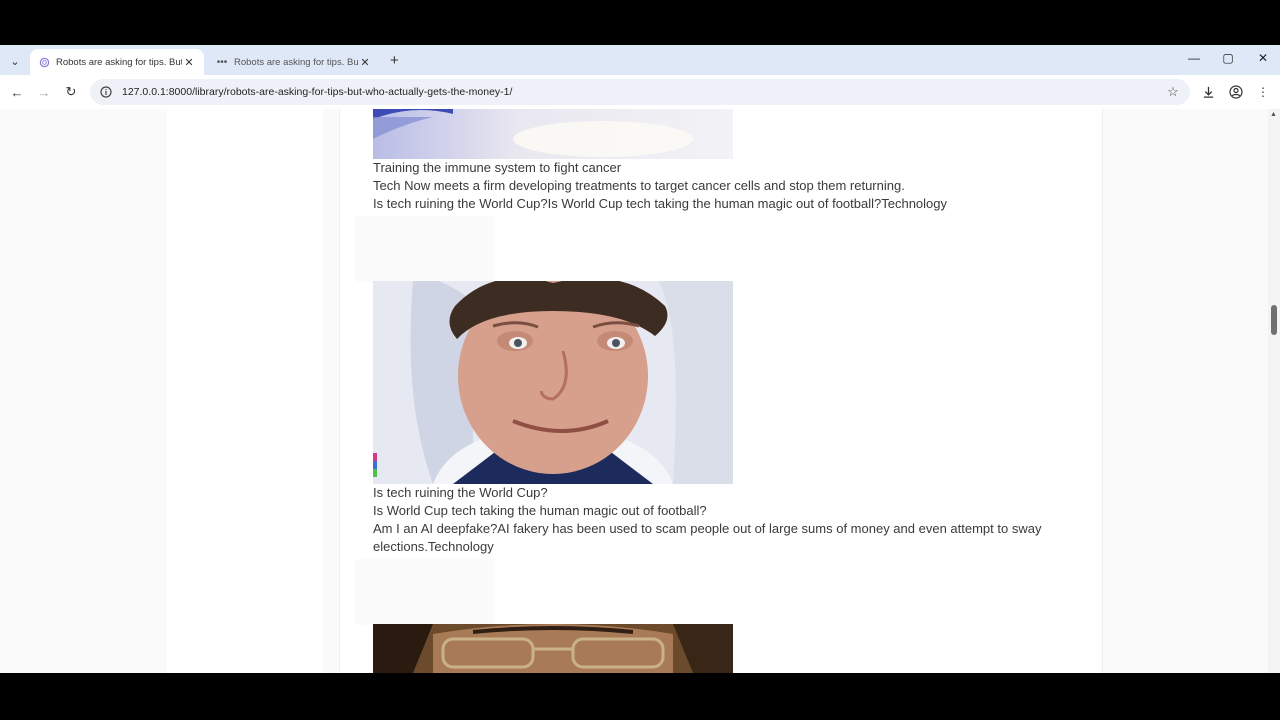 Image resolution: width=1280 pixels, height=720 pixels. What do you see at coordinates (15, 61) in the screenshot?
I see `tab-search-icon: ⌄` at bounding box center [15, 61].